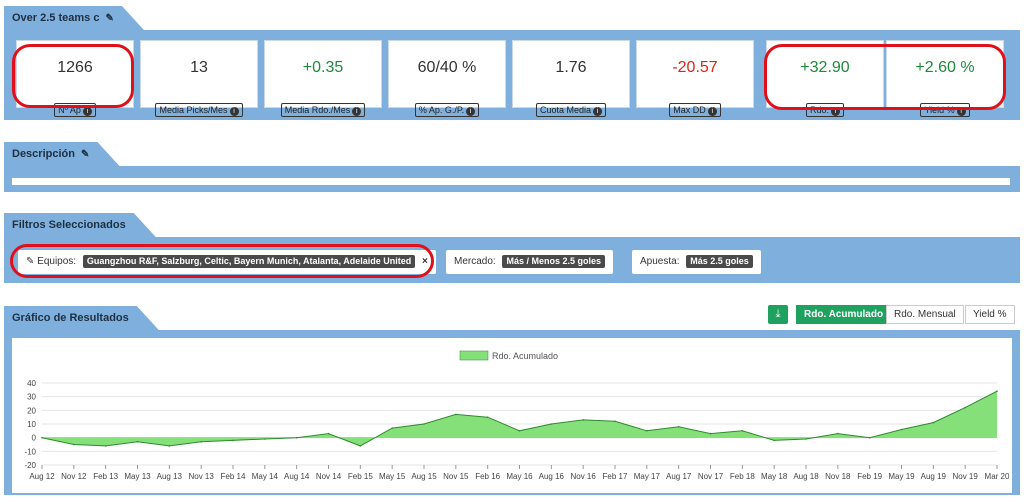 The width and height of the screenshot is (1024, 503). I want to click on stat-label: Max DD i, so click(695, 110).